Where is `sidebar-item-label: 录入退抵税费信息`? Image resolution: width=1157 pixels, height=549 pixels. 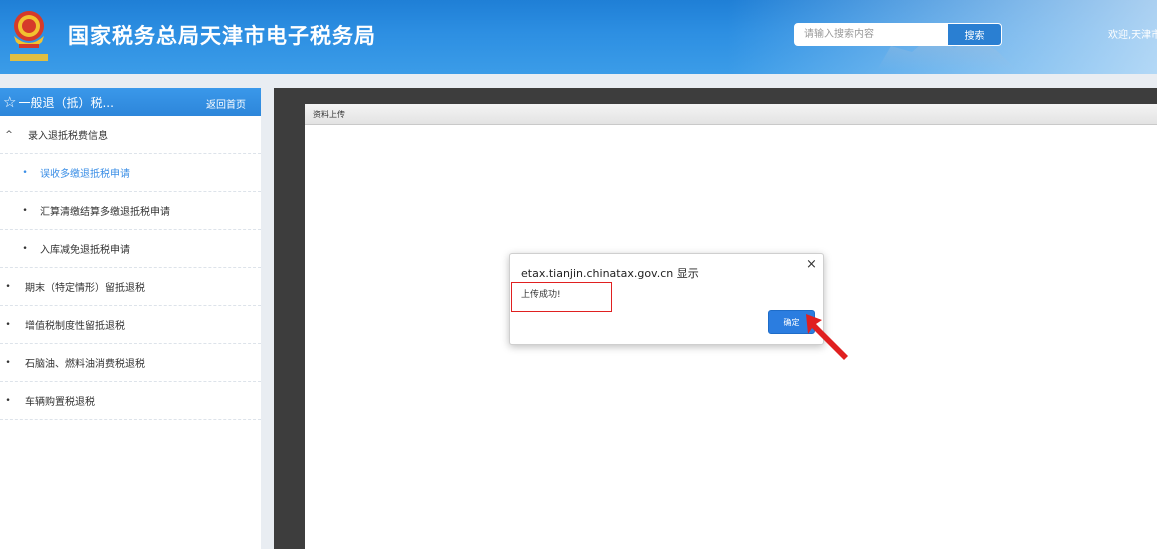 sidebar-item-label: 录入退抵税费信息 is located at coordinates (68, 136).